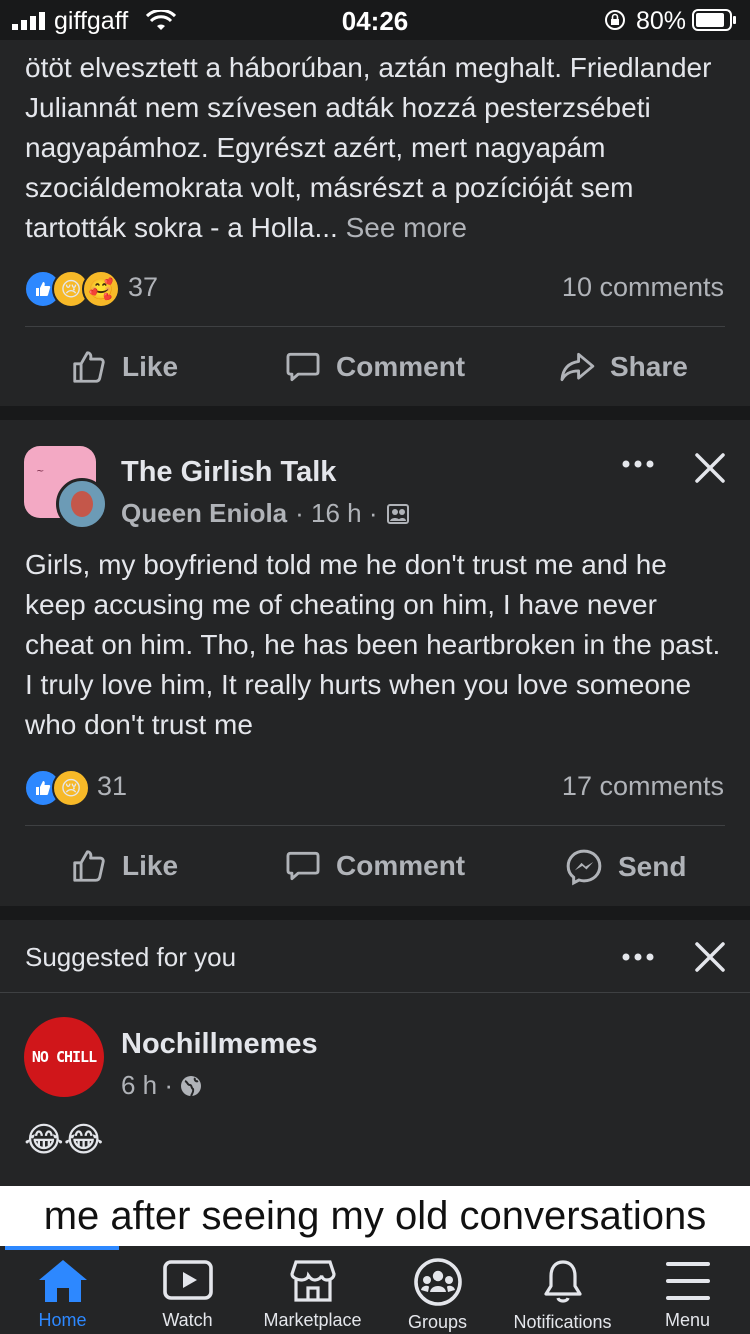 The image size is (750, 1334). I want to click on battery-percent: 80%, so click(660, 21).